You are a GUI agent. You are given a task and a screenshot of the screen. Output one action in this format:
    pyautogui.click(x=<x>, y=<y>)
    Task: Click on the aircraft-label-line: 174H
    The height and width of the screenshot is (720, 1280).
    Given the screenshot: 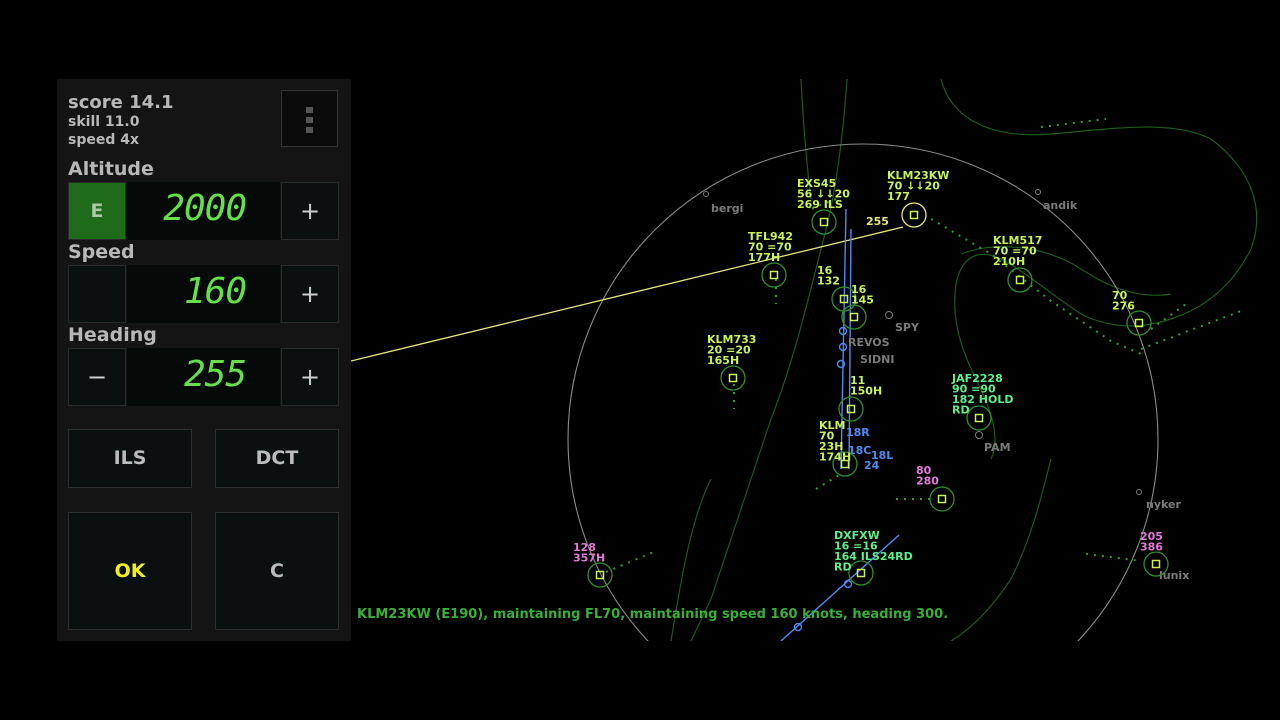 What is the action you would take?
    pyautogui.click(x=835, y=457)
    